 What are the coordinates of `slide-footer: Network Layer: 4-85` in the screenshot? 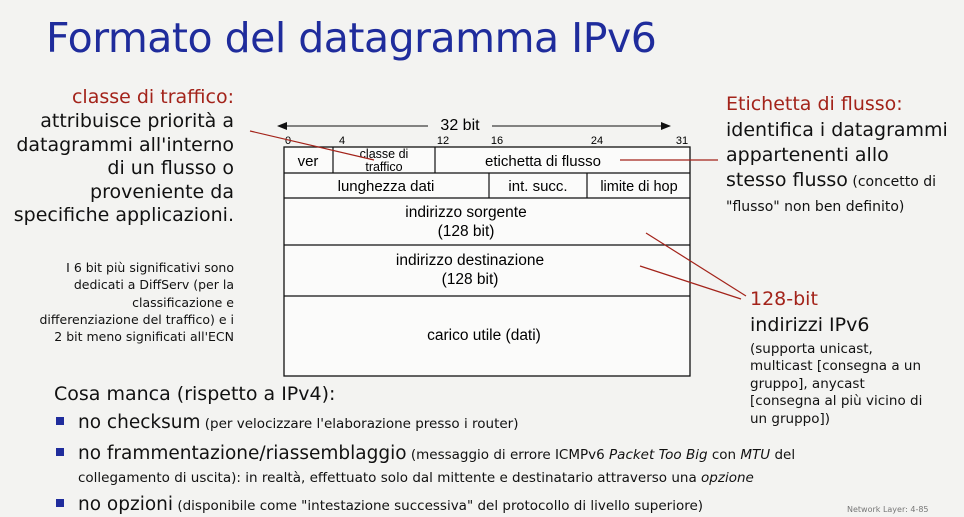 It's located at (888, 509).